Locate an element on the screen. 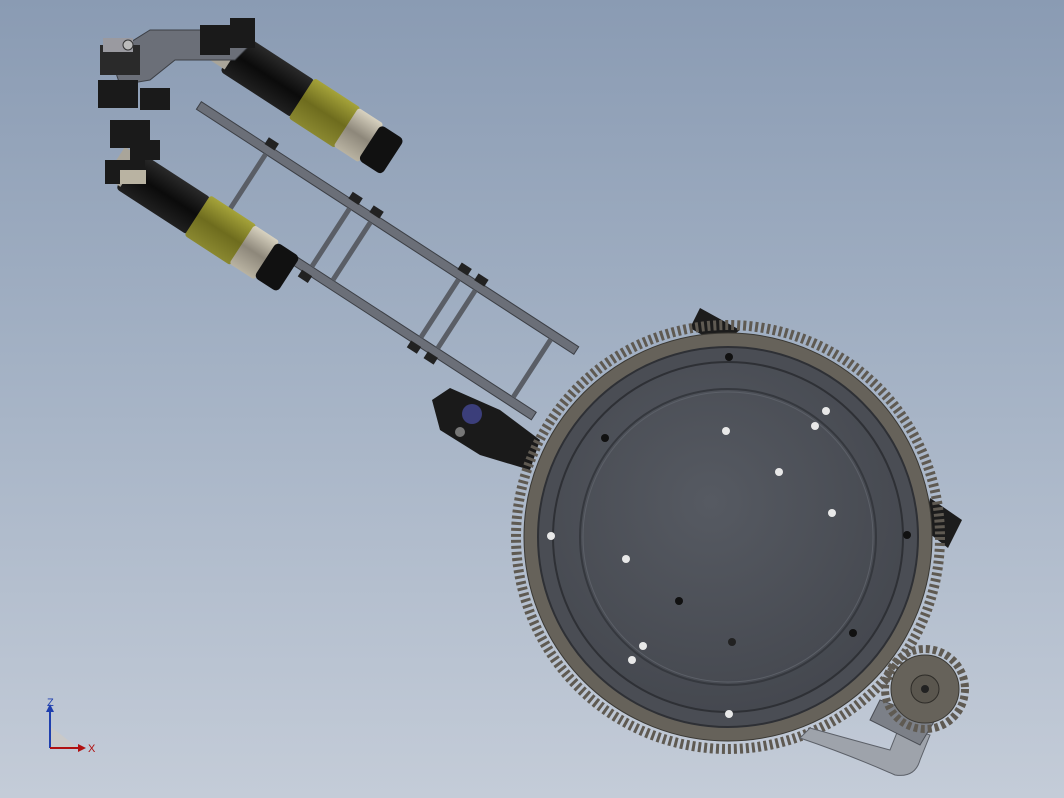  z-axis-label: Z is located at coordinates (50, 703).